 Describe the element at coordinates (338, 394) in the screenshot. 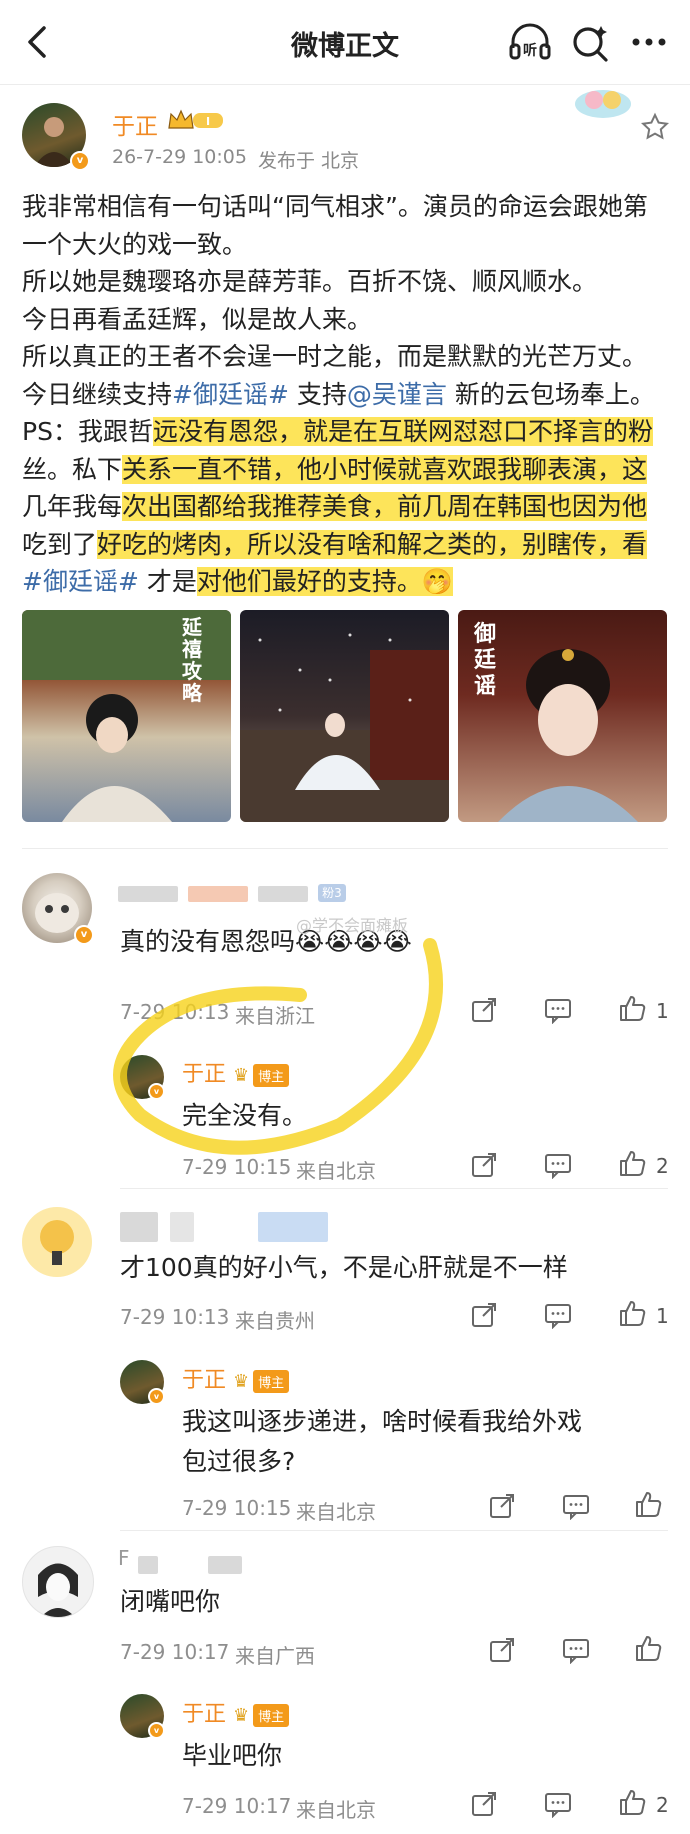

I see `post-line: 今日继续支持#御廷谣# 支持@吴谨言 新的云包场奉上。` at that location.